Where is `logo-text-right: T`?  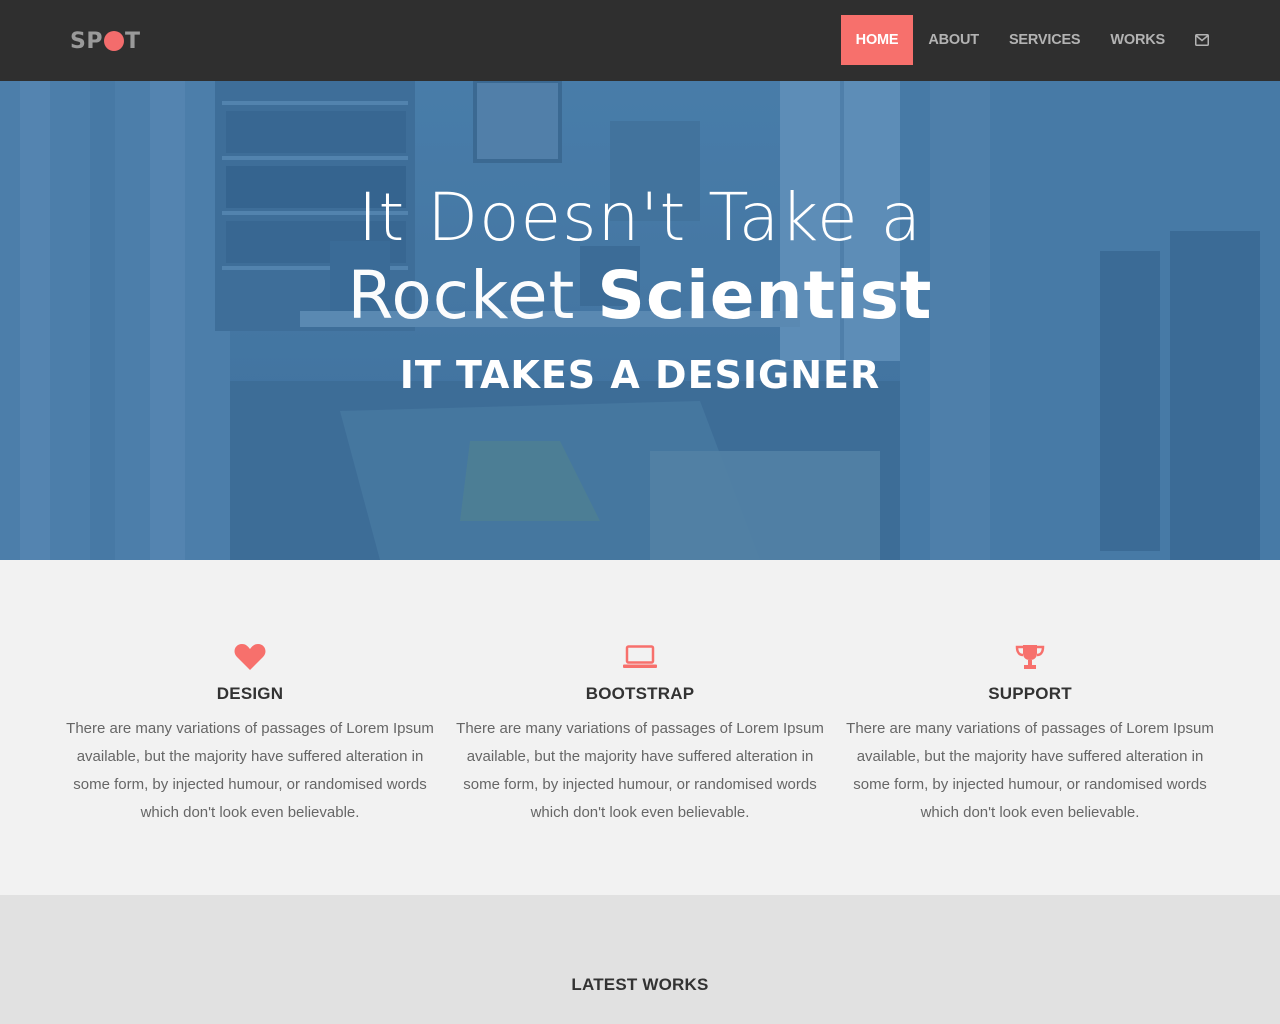 logo-text-right: T is located at coordinates (132, 41).